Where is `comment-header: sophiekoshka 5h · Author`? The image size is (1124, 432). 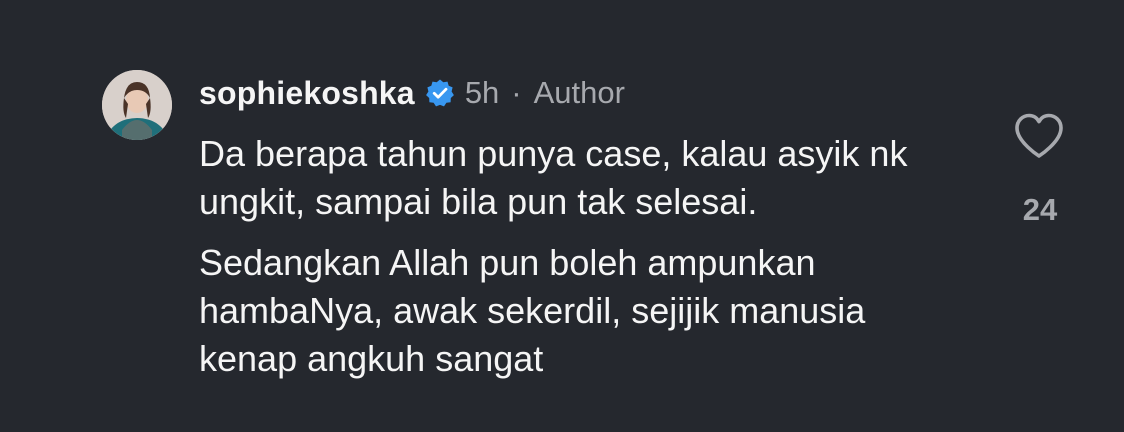
comment-header: sophiekoshka 5h · Author is located at coordinates (412, 93).